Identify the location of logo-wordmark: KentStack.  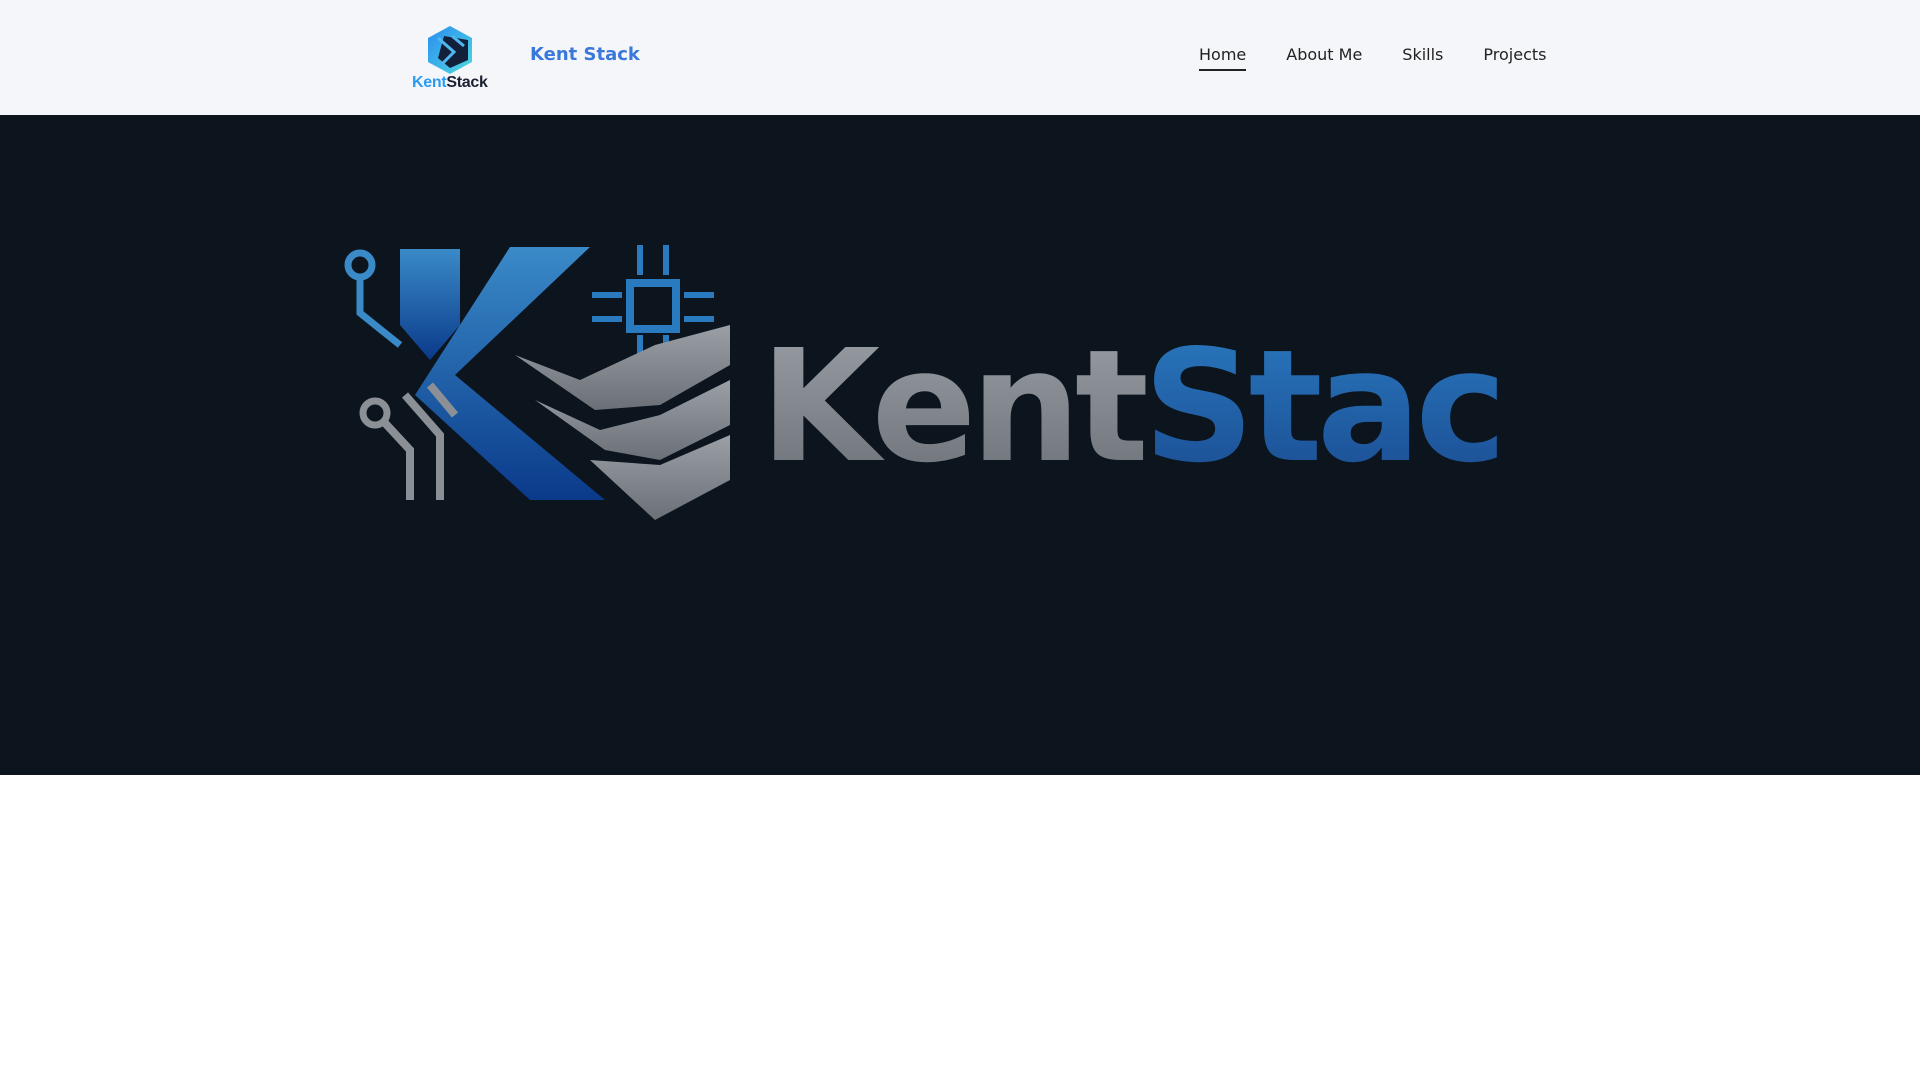
(450, 82).